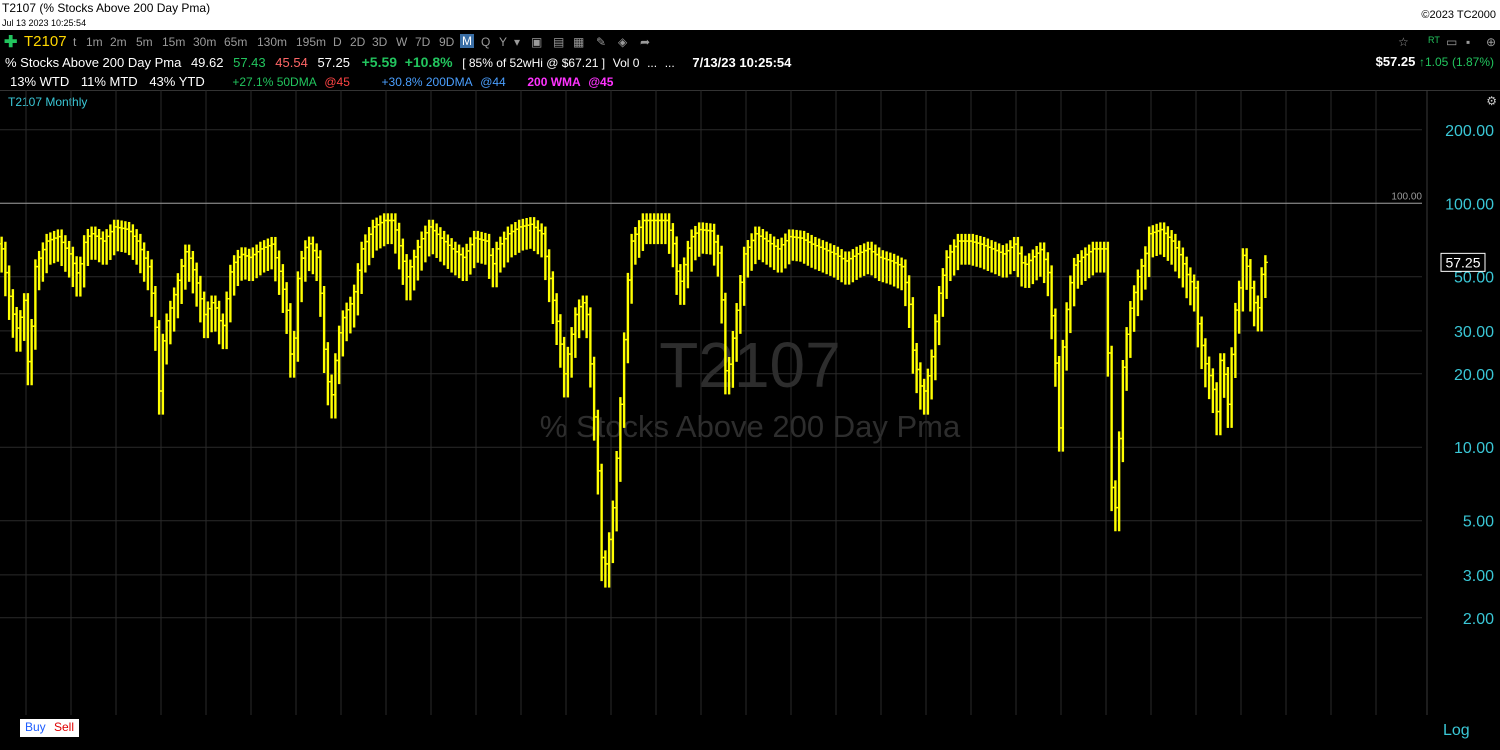  Describe the element at coordinates (578, 42) in the screenshot. I see `grid-icon: ▦` at that location.